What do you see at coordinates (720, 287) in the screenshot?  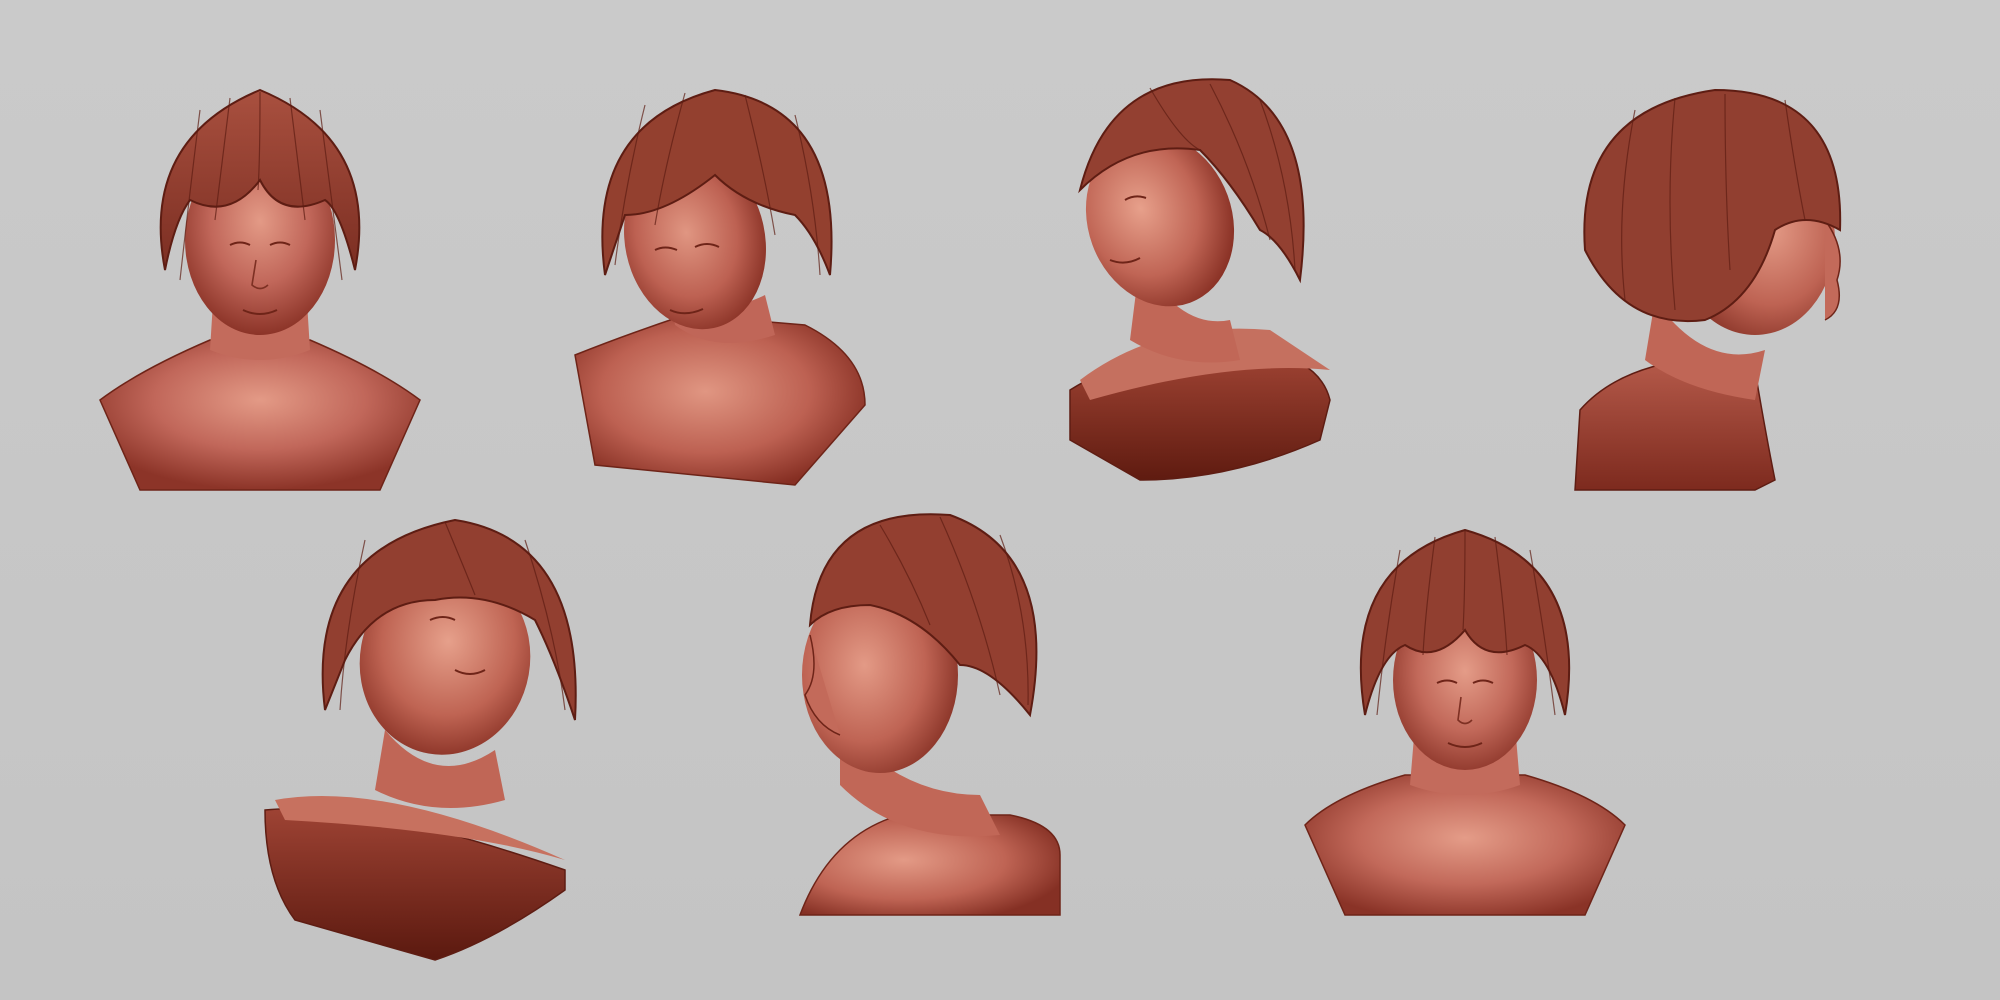 I see `bust-three-quarter-graphic` at bounding box center [720, 287].